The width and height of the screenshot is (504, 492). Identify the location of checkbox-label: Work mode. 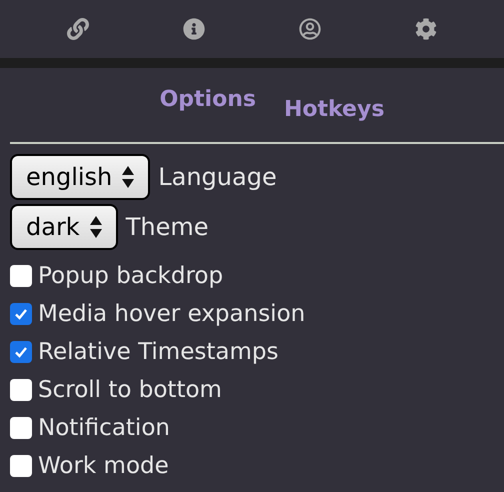
(103, 466).